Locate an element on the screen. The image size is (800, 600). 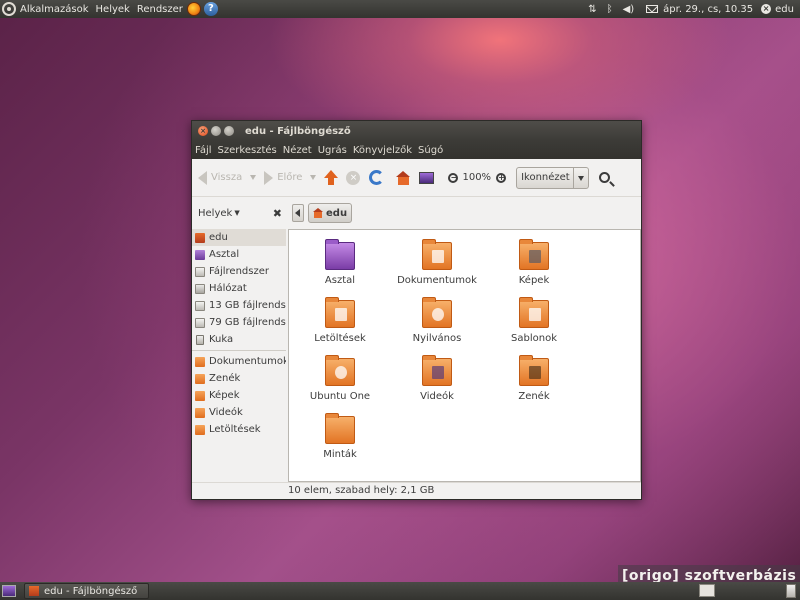
clock: ápr. 29., cs, 10.35 is located at coordinates (708, 9).